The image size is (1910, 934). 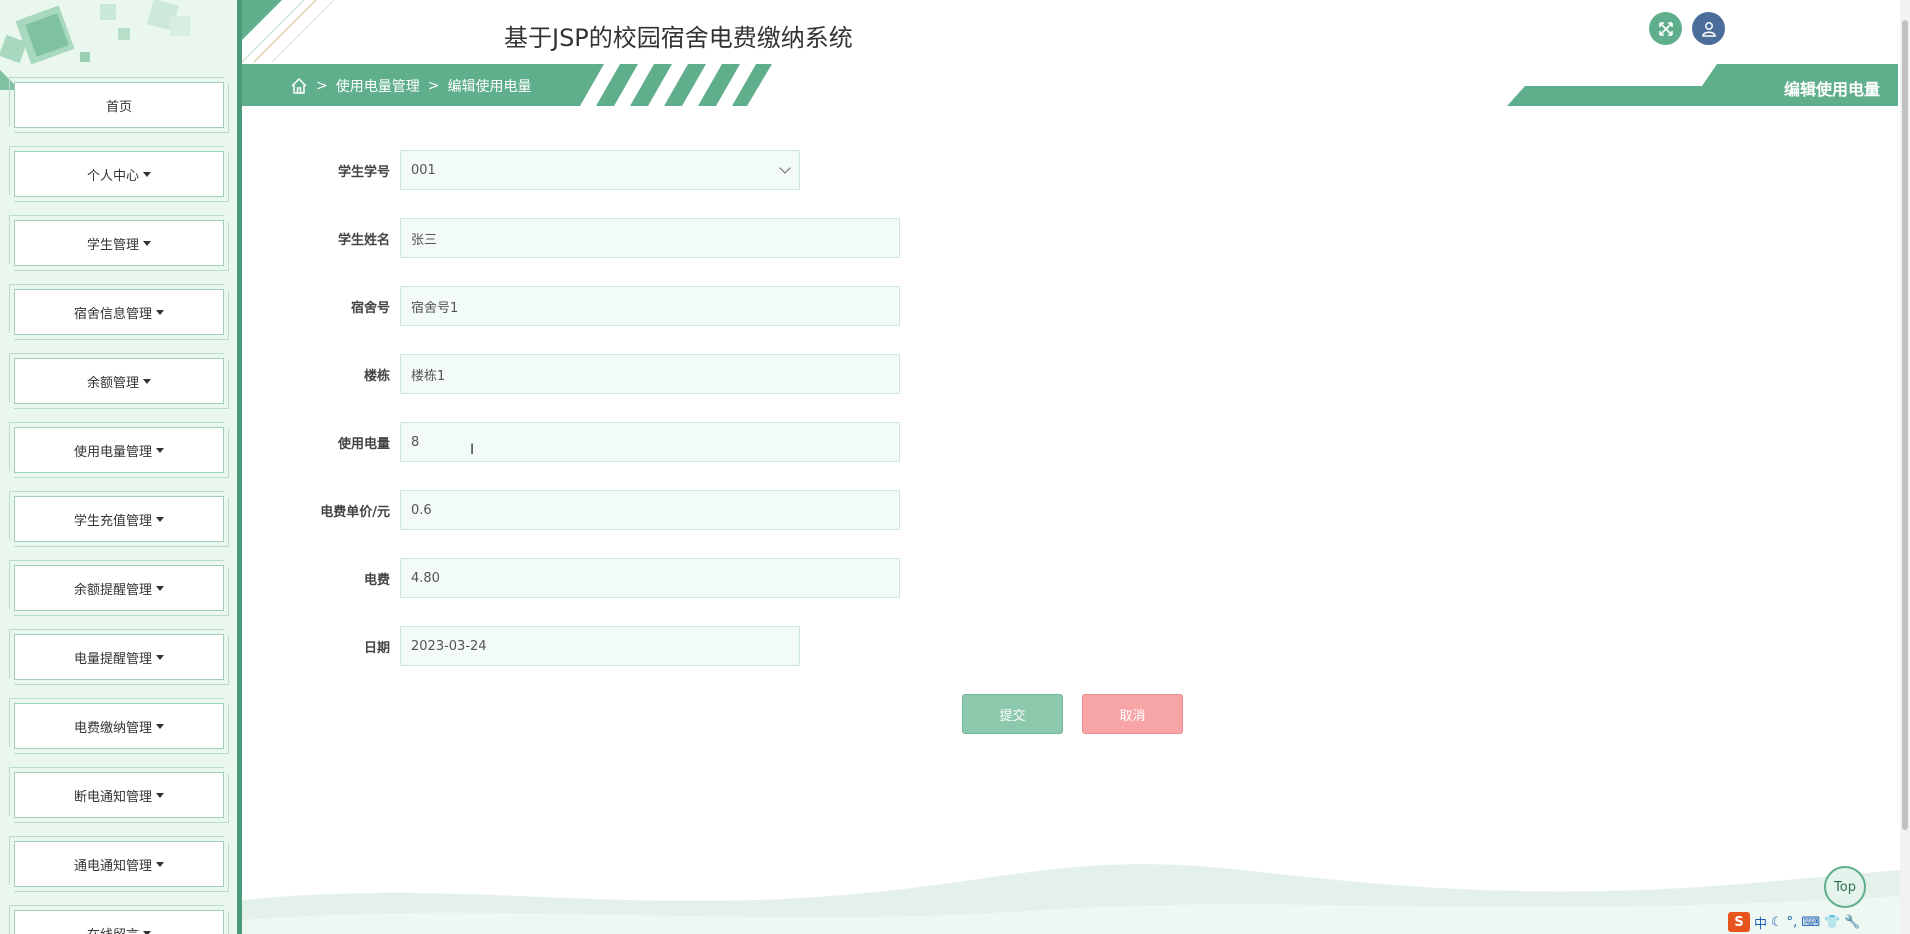 I want to click on fullscreen-button, so click(x=1665, y=28).